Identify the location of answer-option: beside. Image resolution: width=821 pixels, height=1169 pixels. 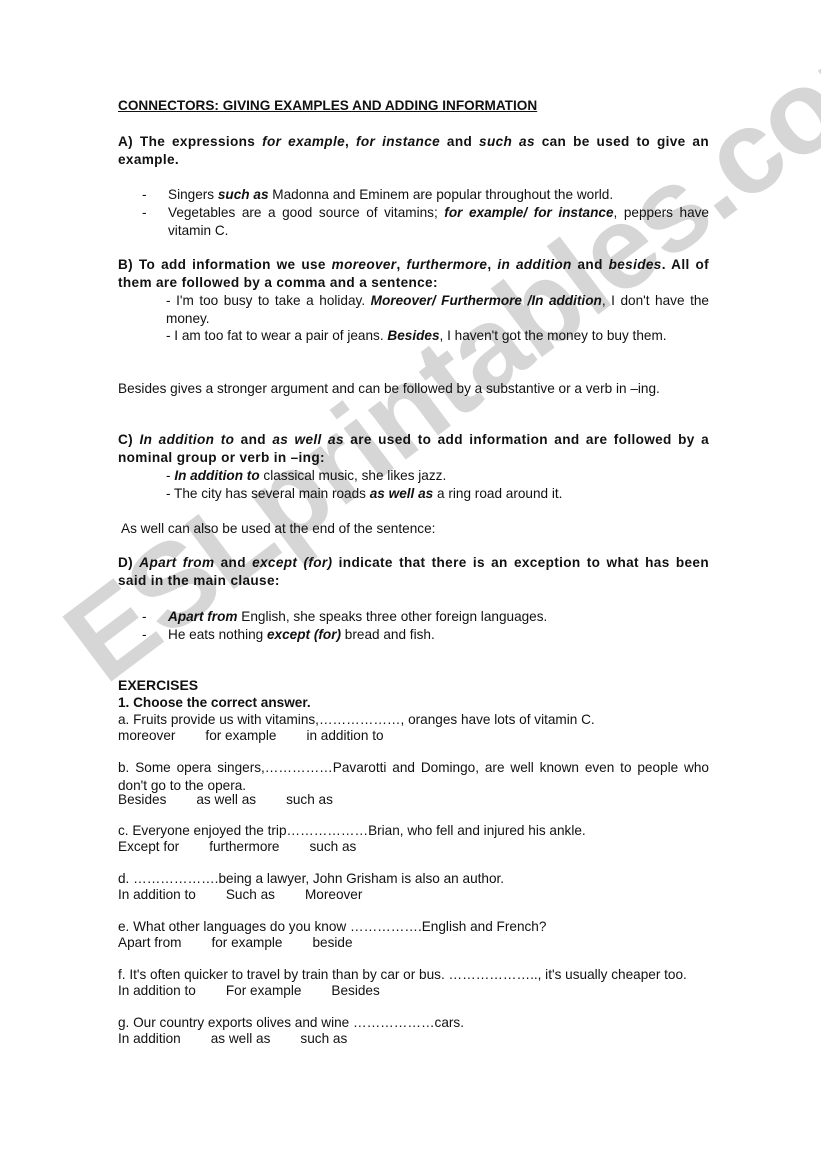
(333, 943).